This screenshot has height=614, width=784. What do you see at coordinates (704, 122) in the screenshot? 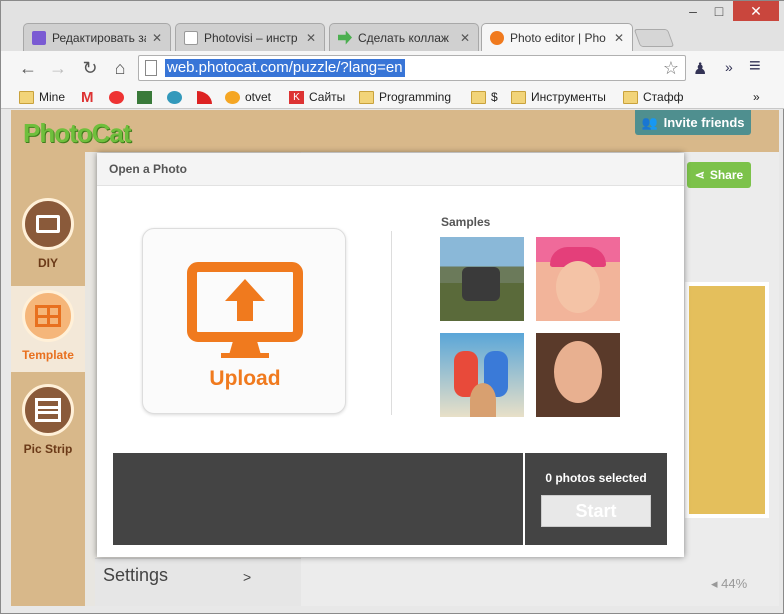
I see `invite-label: Invite friends` at bounding box center [704, 122].